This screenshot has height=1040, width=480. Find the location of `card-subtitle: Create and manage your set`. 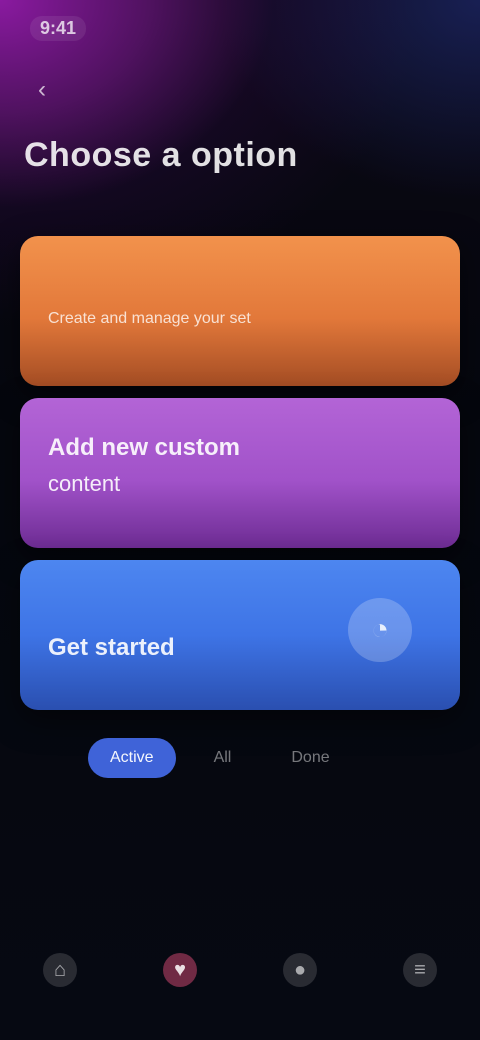

card-subtitle: Create and manage your set is located at coordinates (149, 318).